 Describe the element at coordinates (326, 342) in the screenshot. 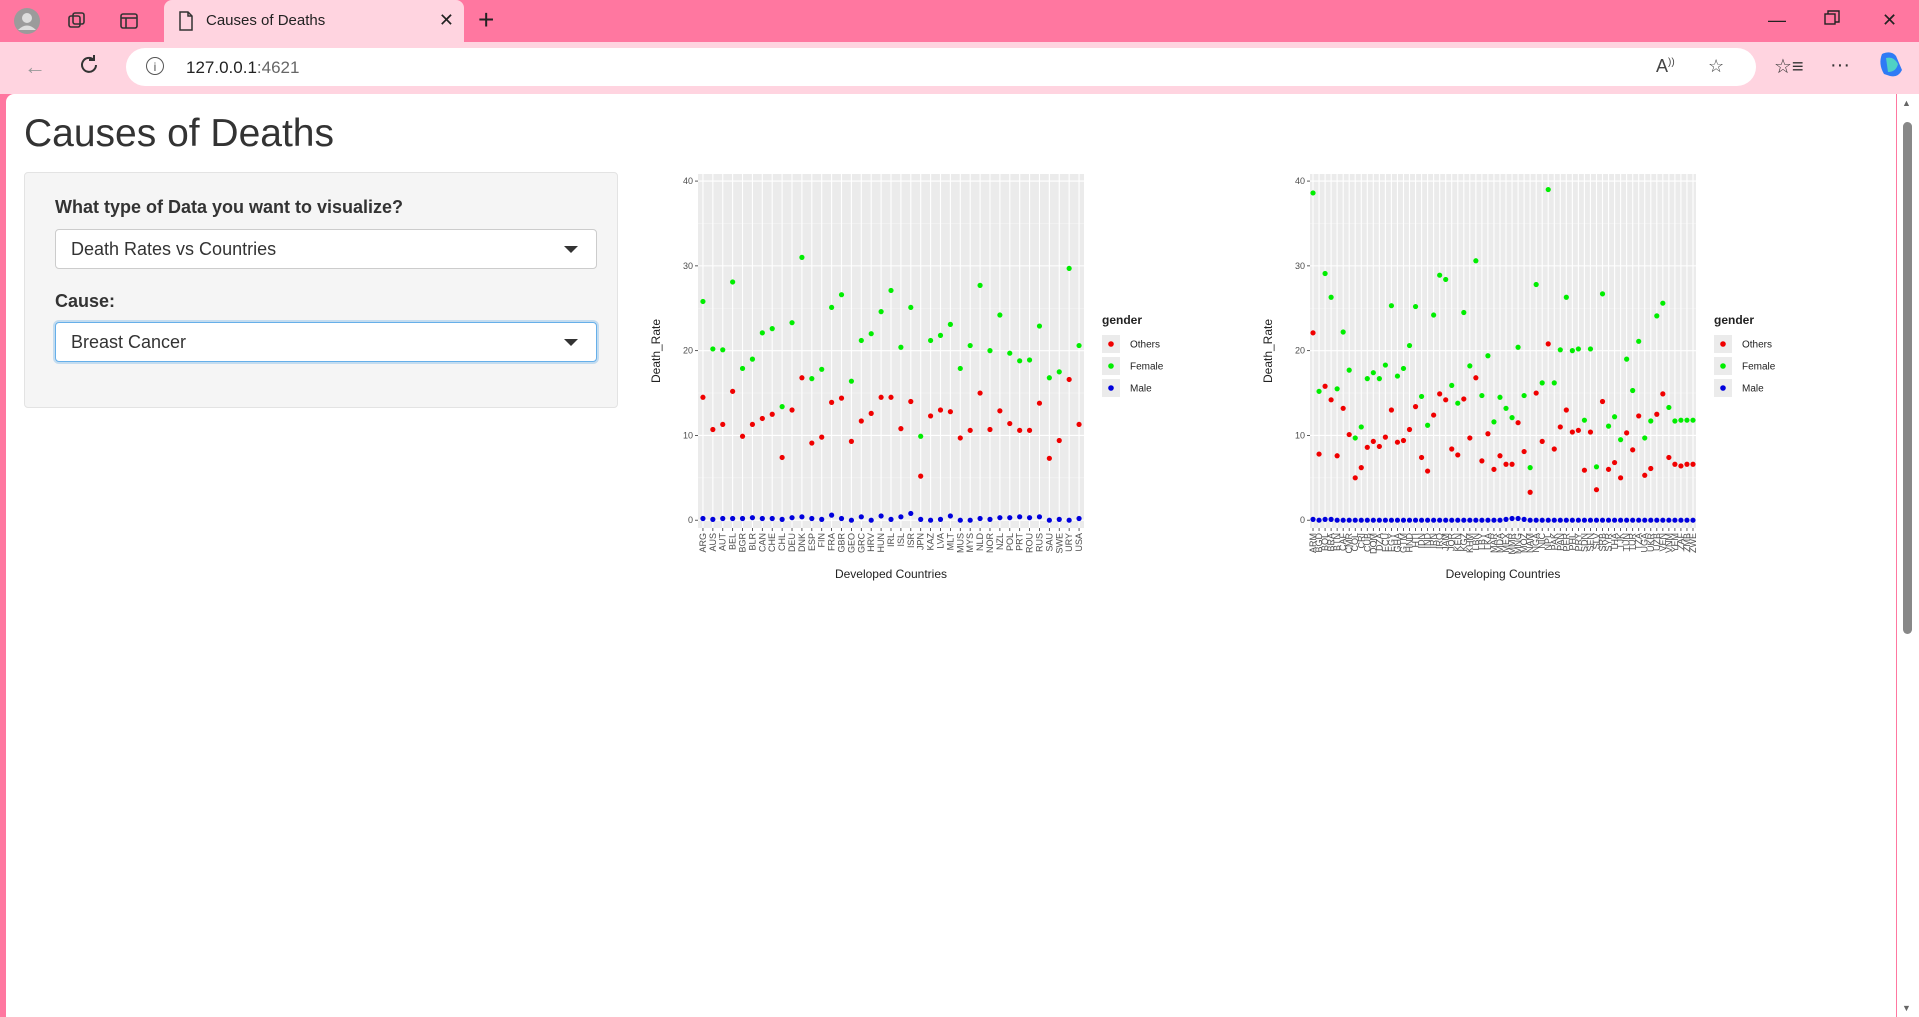

I see `cause-select: Breast Cancer` at that location.